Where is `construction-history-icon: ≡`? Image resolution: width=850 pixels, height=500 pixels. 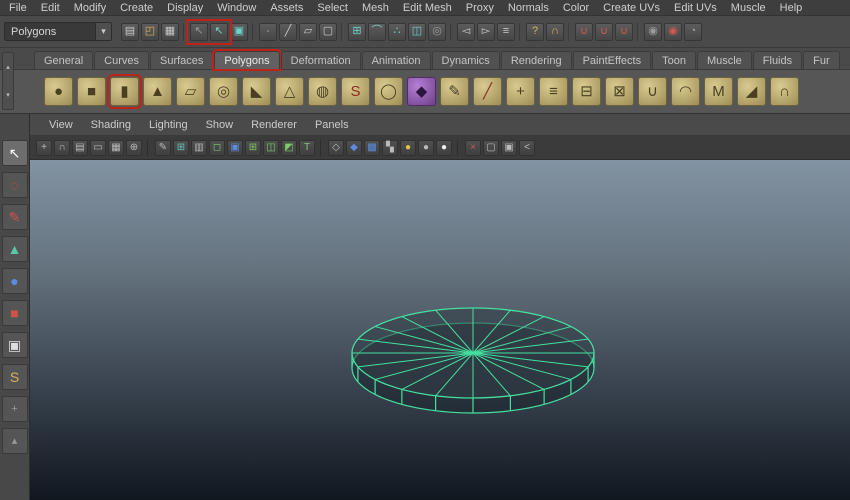 construction-history-icon: ≡ is located at coordinates (506, 31).